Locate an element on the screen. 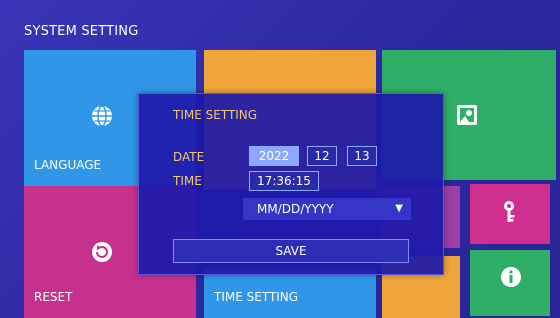  tile-time-setting-label: TIME SETTING is located at coordinates (256, 297).